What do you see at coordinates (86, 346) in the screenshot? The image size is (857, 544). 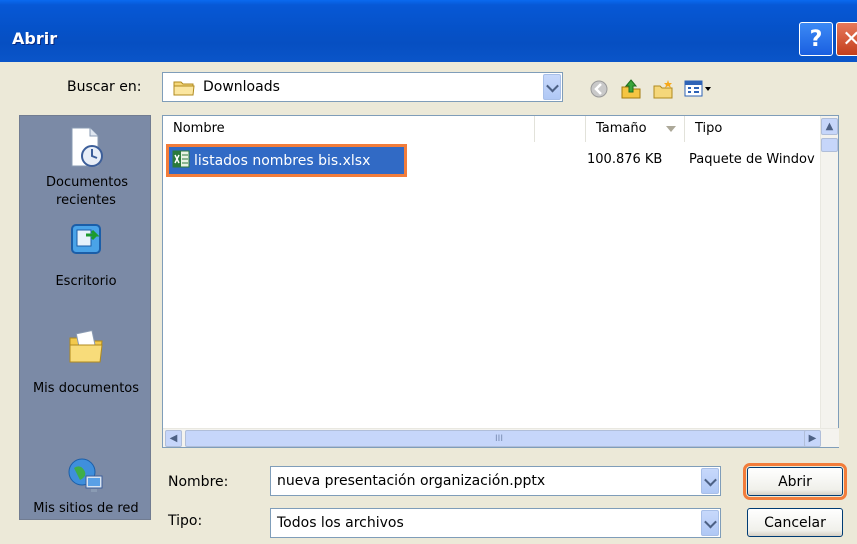 I see `my-documents-icon` at bounding box center [86, 346].